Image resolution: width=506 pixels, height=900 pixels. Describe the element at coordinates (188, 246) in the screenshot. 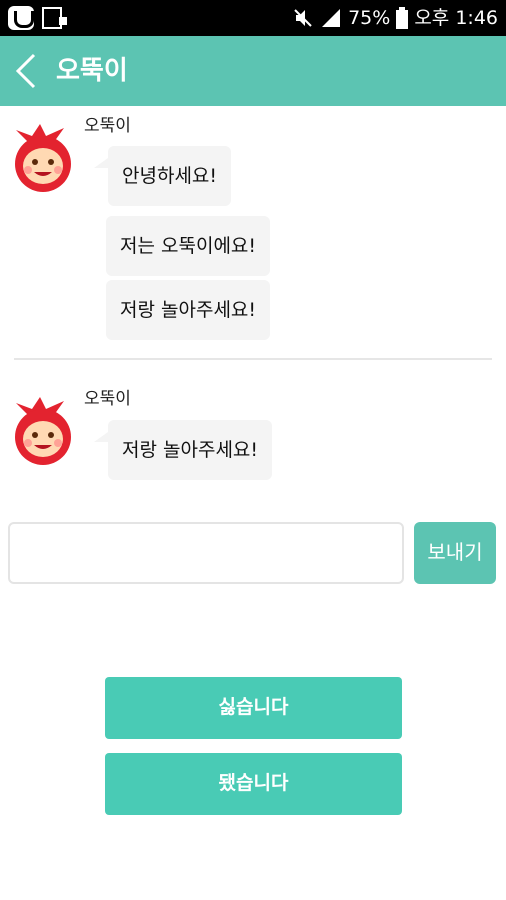

I see `message-bubble: 저는 오뚝이에요!` at that location.